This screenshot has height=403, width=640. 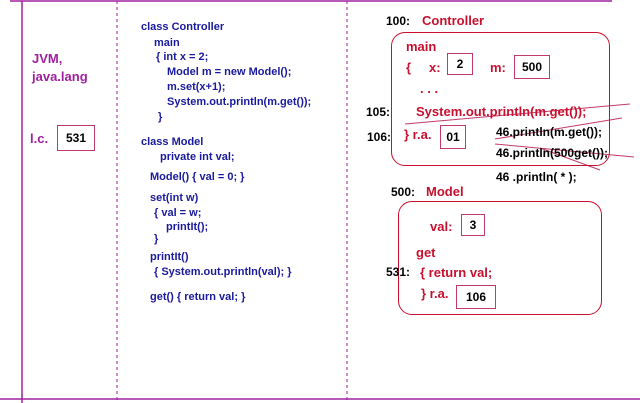 What do you see at coordinates (445, 191) in the screenshot?
I see `model-name: Model` at bounding box center [445, 191].